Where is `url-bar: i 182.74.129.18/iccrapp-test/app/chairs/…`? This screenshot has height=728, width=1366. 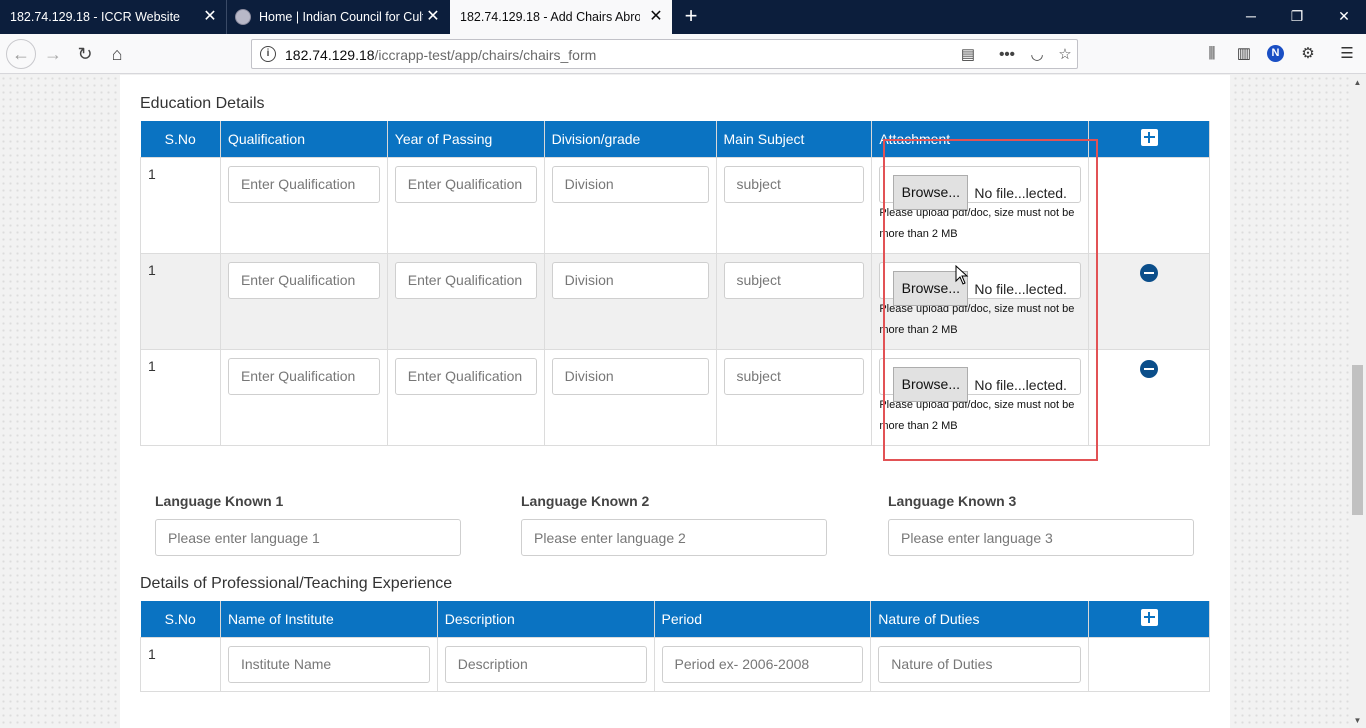 url-bar: i 182.74.129.18/iccrapp-test/app/chairs/… is located at coordinates (664, 54).